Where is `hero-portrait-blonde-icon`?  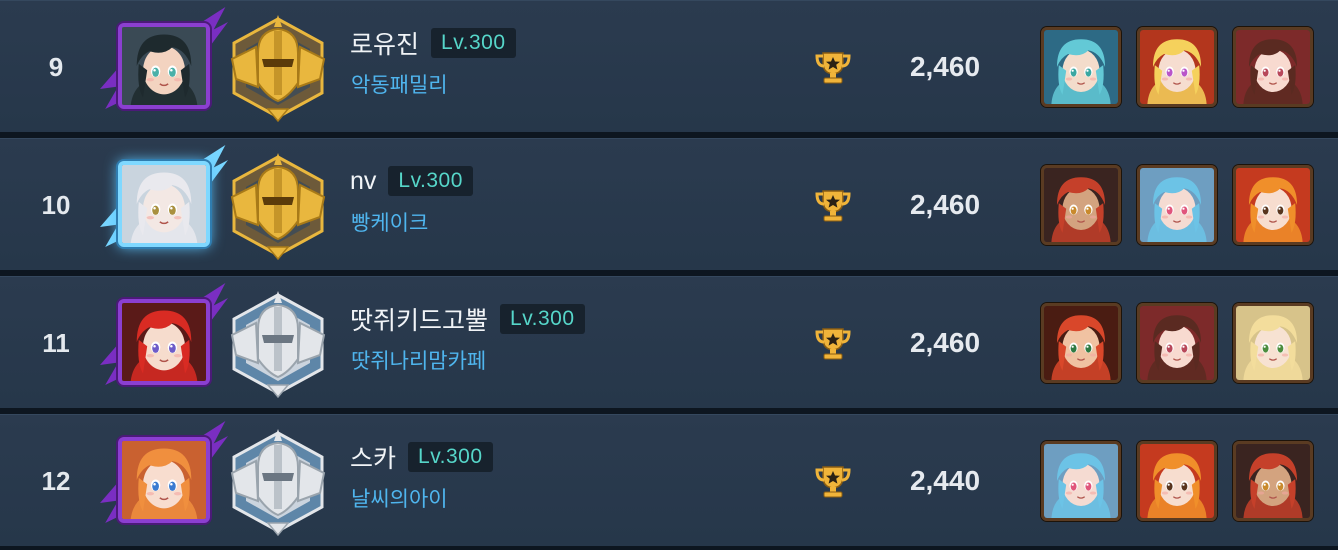
hero-portrait-blonde-icon is located at coordinates (1177, 67).